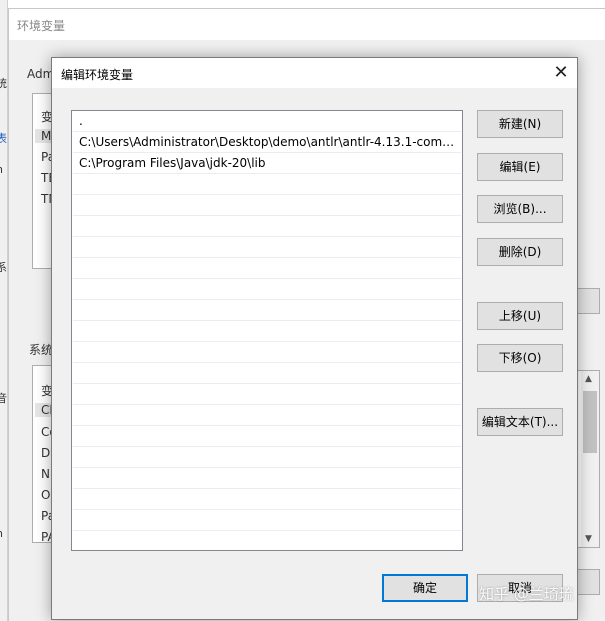 Image resolution: width=605 pixels, height=621 pixels. What do you see at coordinates (267, 163) in the screenshot?
I see `path-row: C:\Program Files\Java\jdk-20\lib` at bounding box center [267, 163].